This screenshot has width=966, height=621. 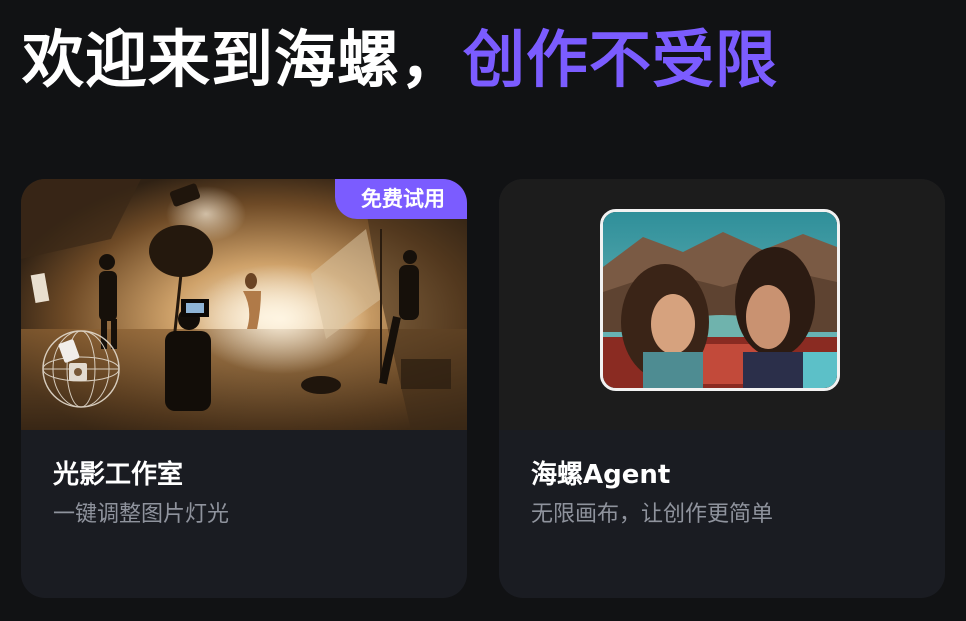 I want to click on card-description: 无限画布，让创作更简单, so click(x=652, y=514).